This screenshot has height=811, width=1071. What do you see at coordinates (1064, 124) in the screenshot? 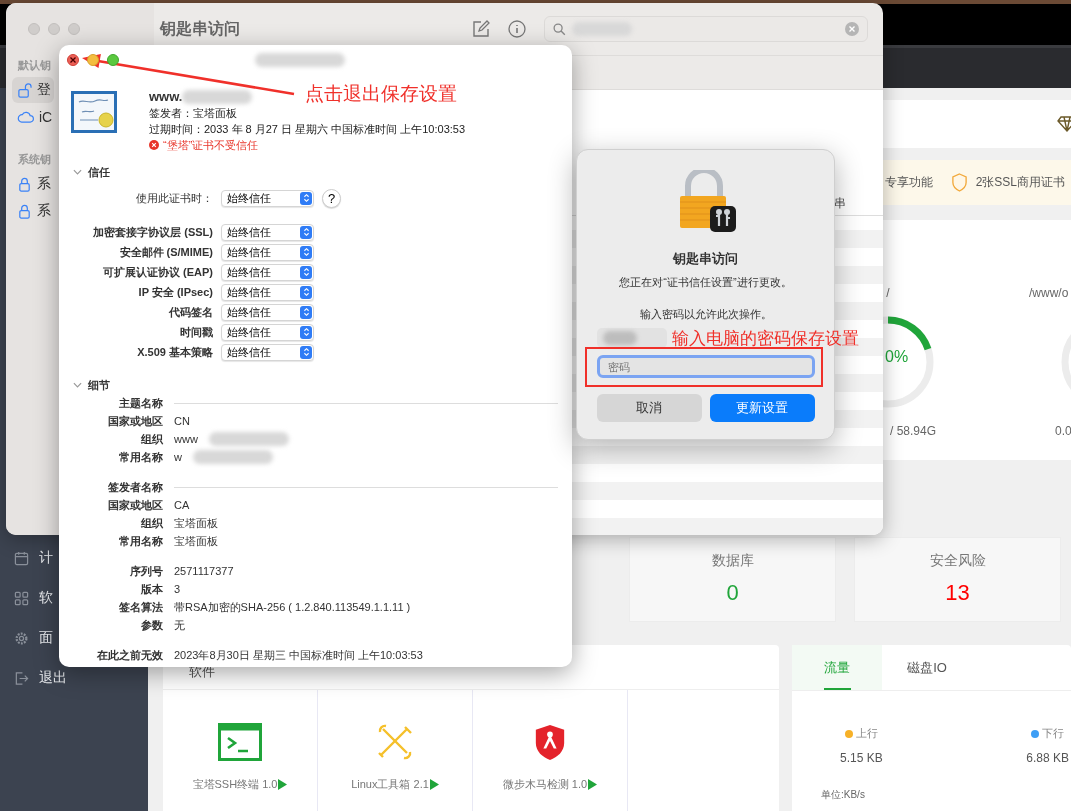
I see `diamond-icon` at bounding box center [1064, 124].